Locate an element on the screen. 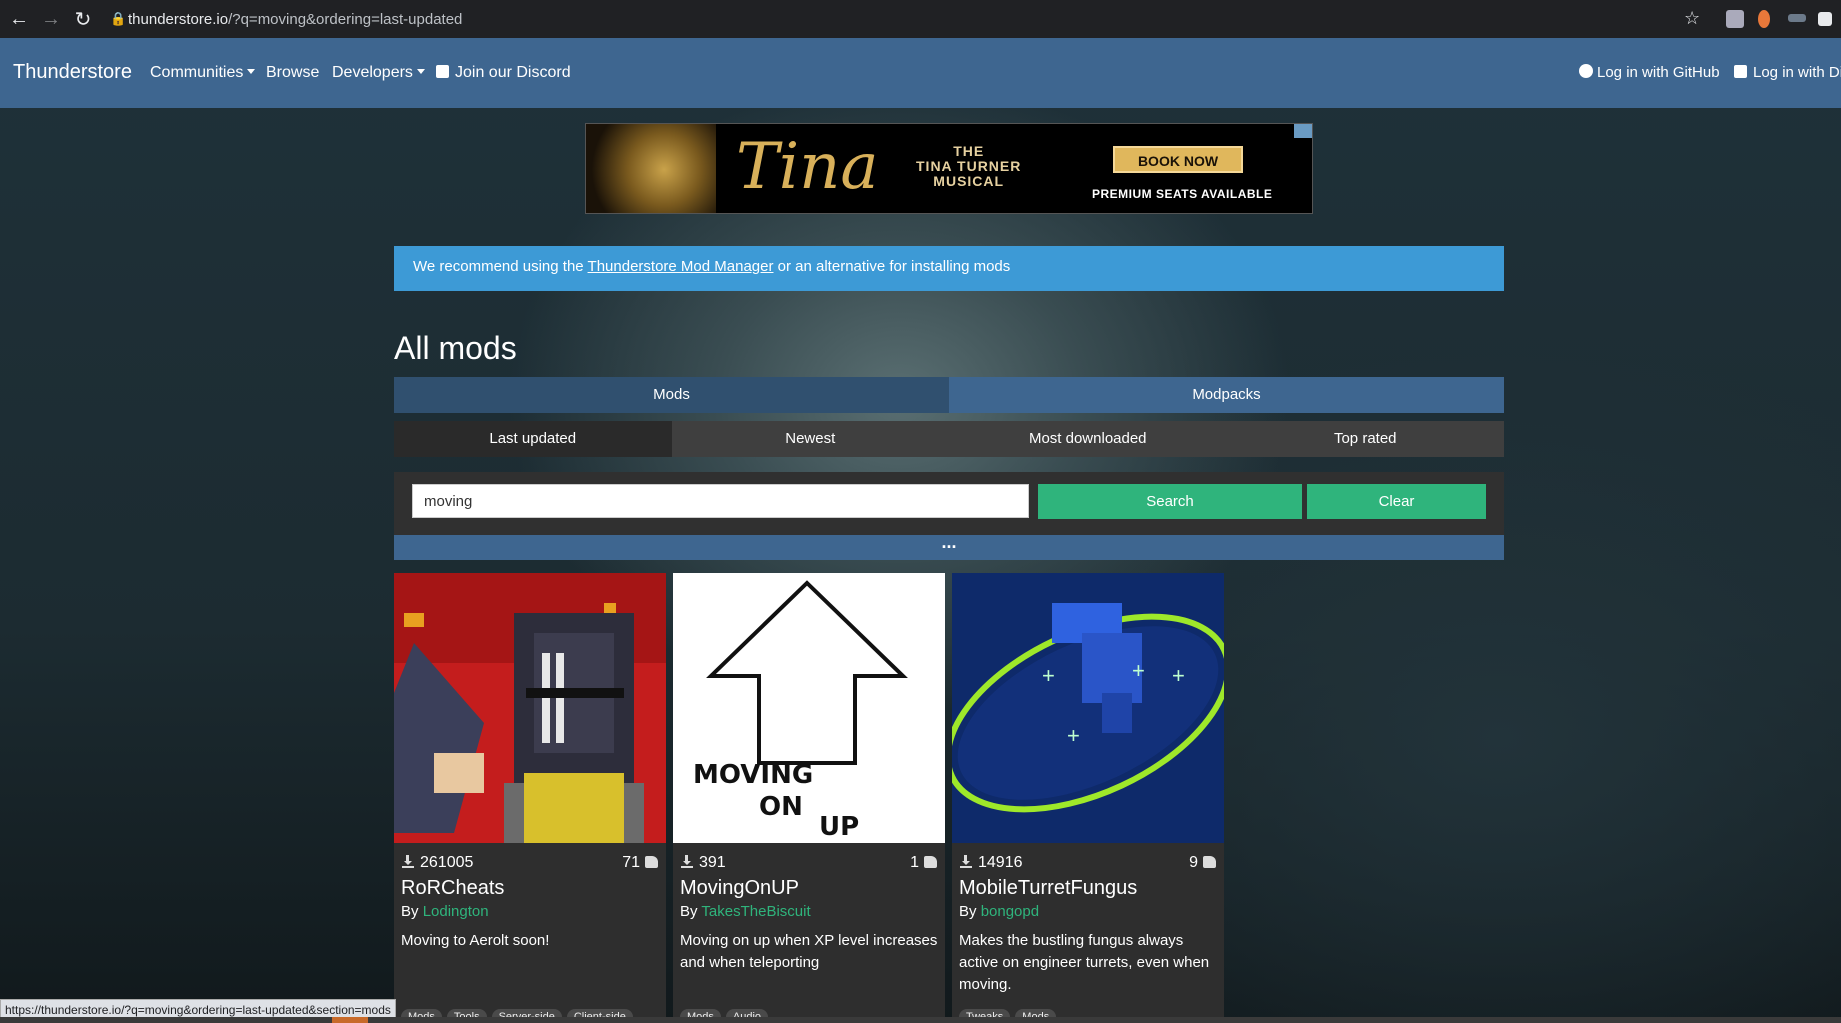 This screenshot has height=1023, width=1841. mod-stats: 14916 9 is located at coordinates (1088, 863).